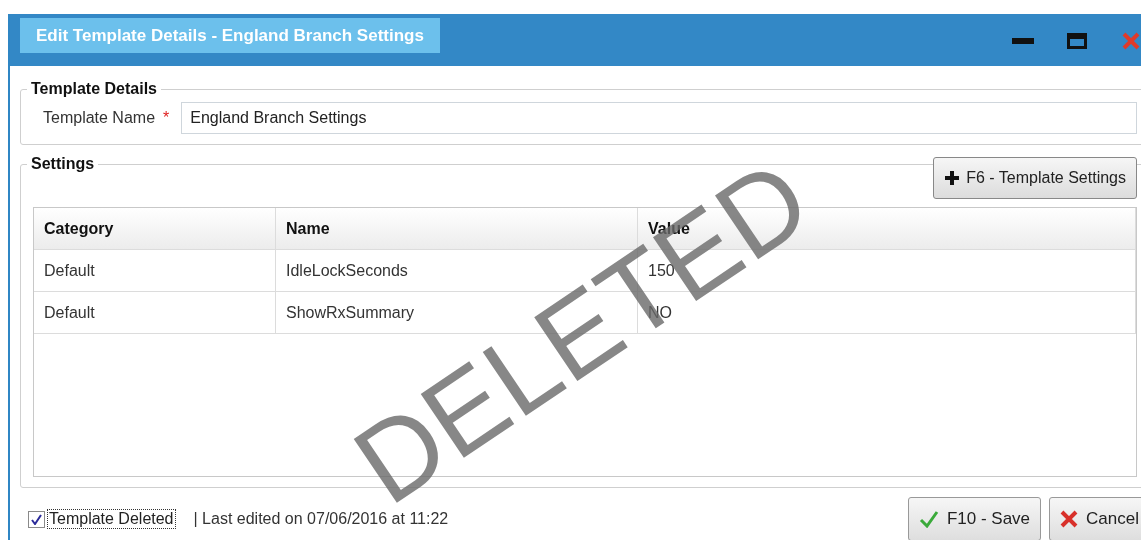 This screenshot has height=540, width=1141. What do you see at coordinates (166, 118) in the screenshot?
I see `required-mark: *` at bounding box center [166, 118].